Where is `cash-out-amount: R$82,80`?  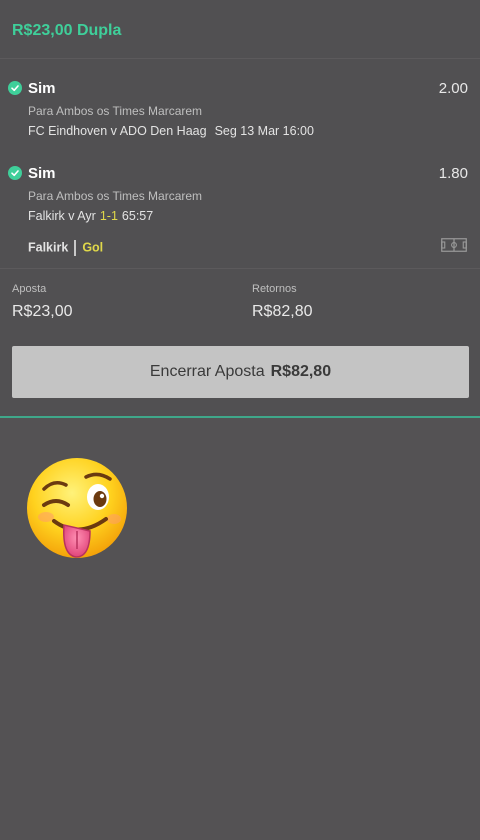
cash-out-amount: R$82,80 is located at coordinates (301, 371).